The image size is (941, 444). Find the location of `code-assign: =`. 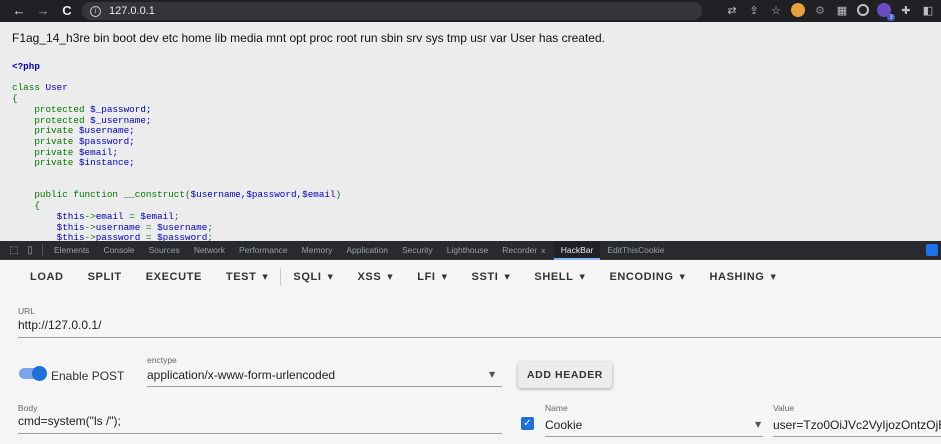

code-assign: = is located at coordinates (151, 227).